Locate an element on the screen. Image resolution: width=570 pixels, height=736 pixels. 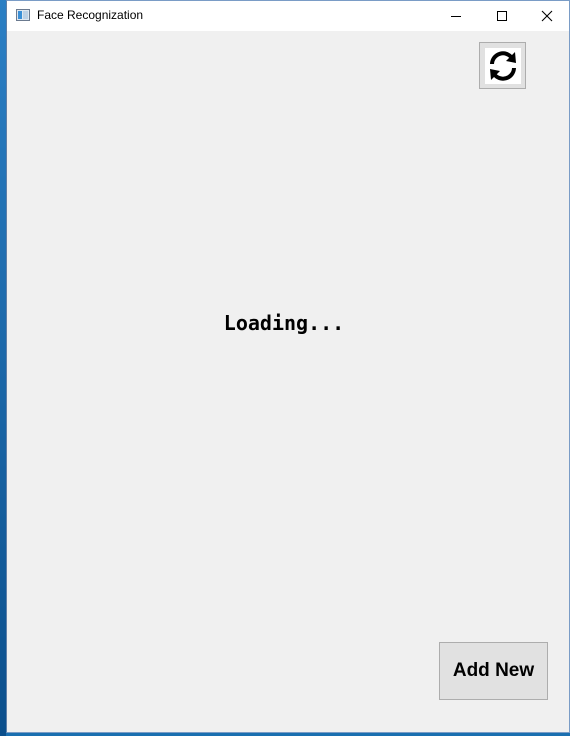
maximize-icon is located at coordinates (502, 16).